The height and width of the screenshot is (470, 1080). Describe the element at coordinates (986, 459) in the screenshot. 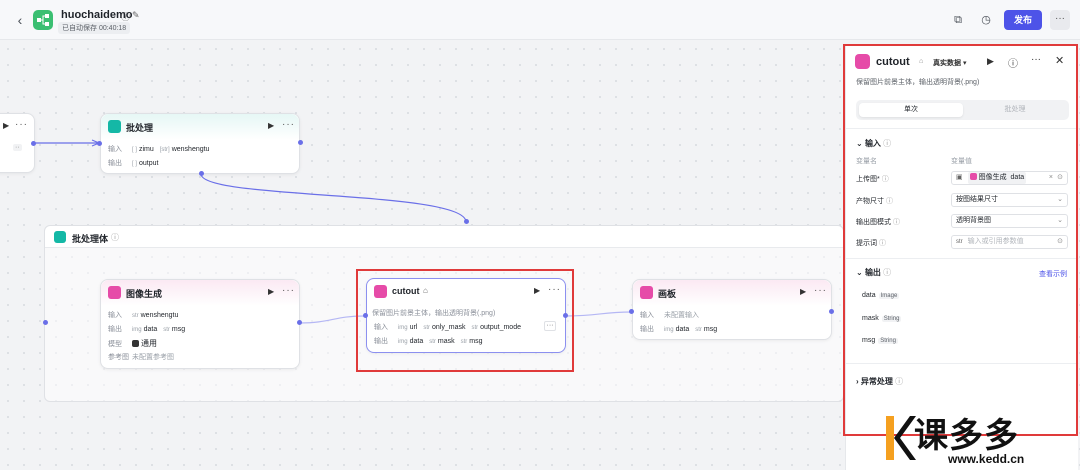

I see `watermark-url: www.kedd.cn` at that location.